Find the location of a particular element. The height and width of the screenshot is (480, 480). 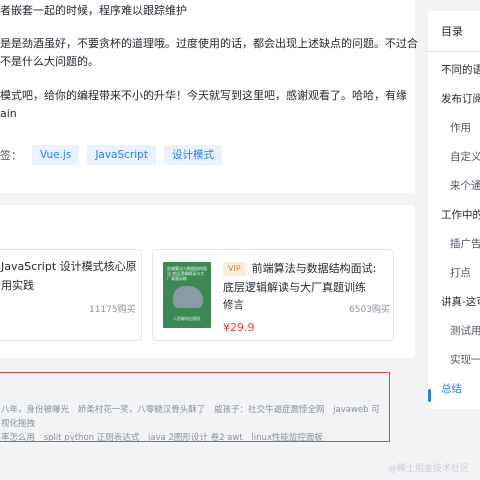

article-tags: 签： Vue.js JavaScript 设计模式 is located at coordinates (111, 155).